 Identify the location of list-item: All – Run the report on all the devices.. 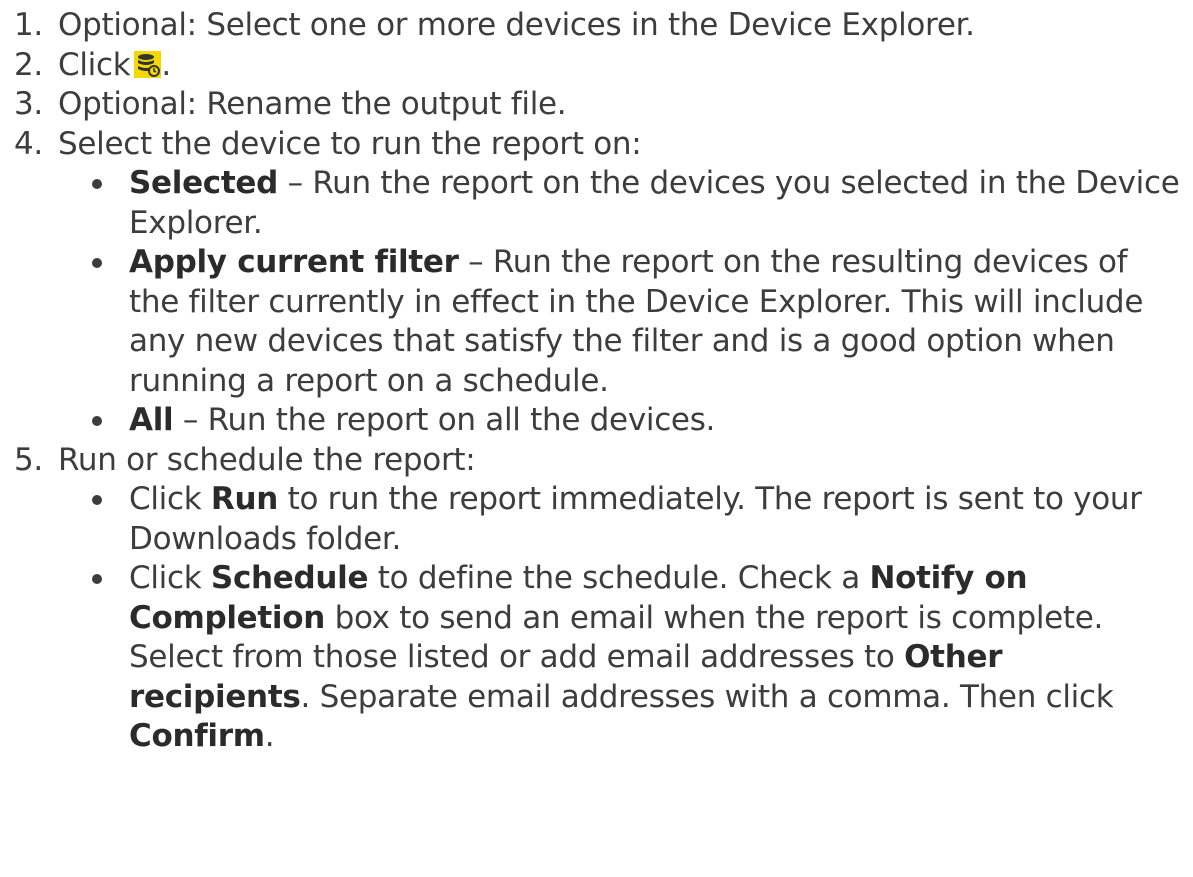
(599, 421).